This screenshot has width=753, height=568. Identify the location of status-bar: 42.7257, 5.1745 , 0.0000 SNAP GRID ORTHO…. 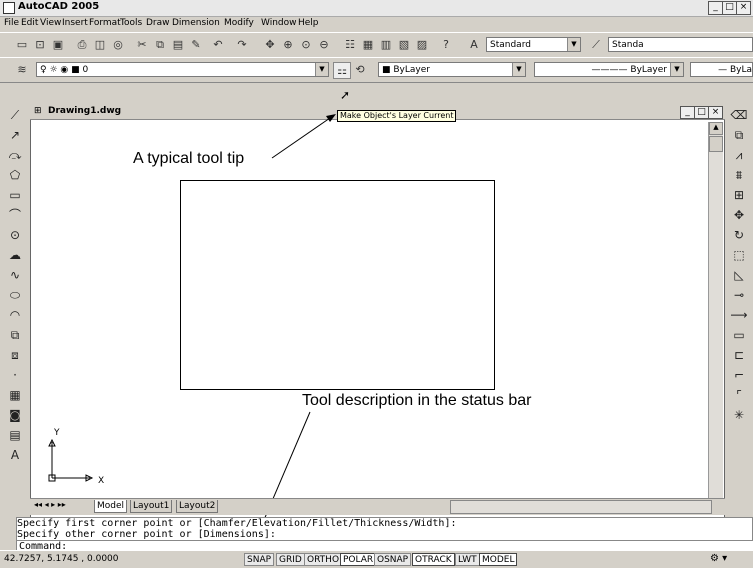
(376, 559).